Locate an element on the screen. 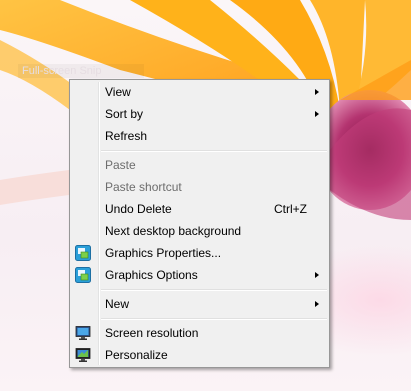 This screenshot has height=391, width=411. menu-item-paste-shortcut: Paste shortcut is located at coordinates (199, 187).